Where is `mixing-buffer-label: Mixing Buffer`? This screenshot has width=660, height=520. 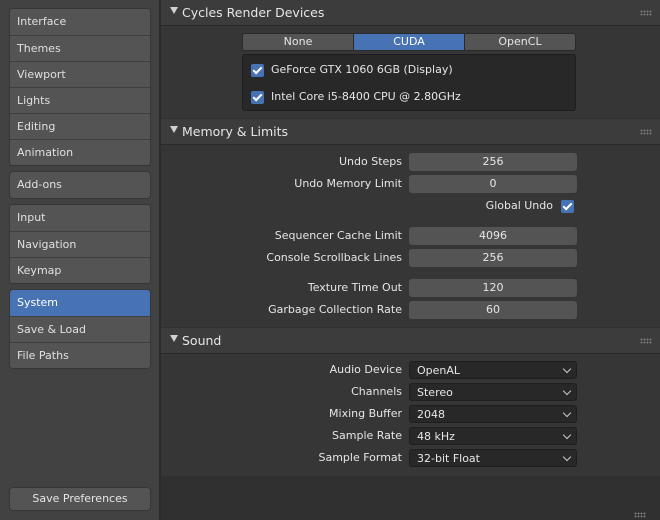
mixing-buffer-label: Mixing Buffer is located at coordinates (365, 413).